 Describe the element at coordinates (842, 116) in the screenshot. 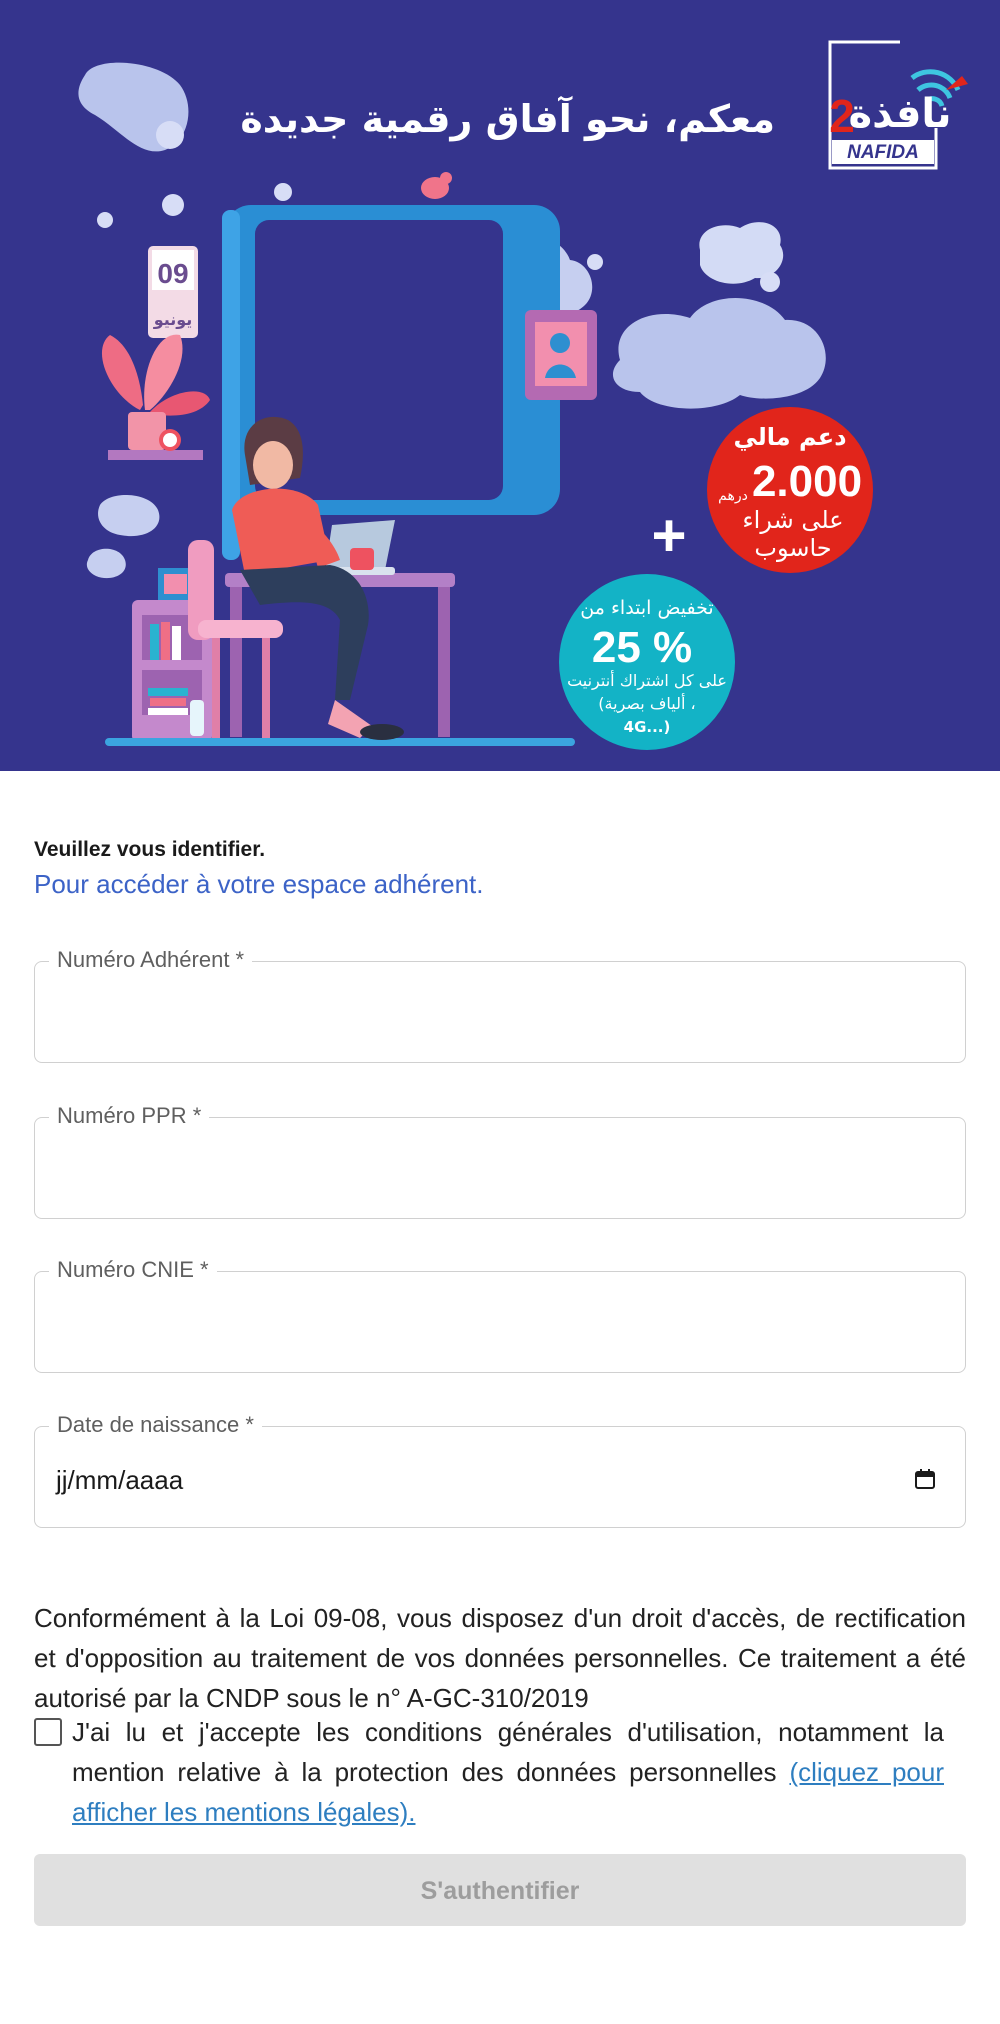

I see `logo-number: 2` at that location.